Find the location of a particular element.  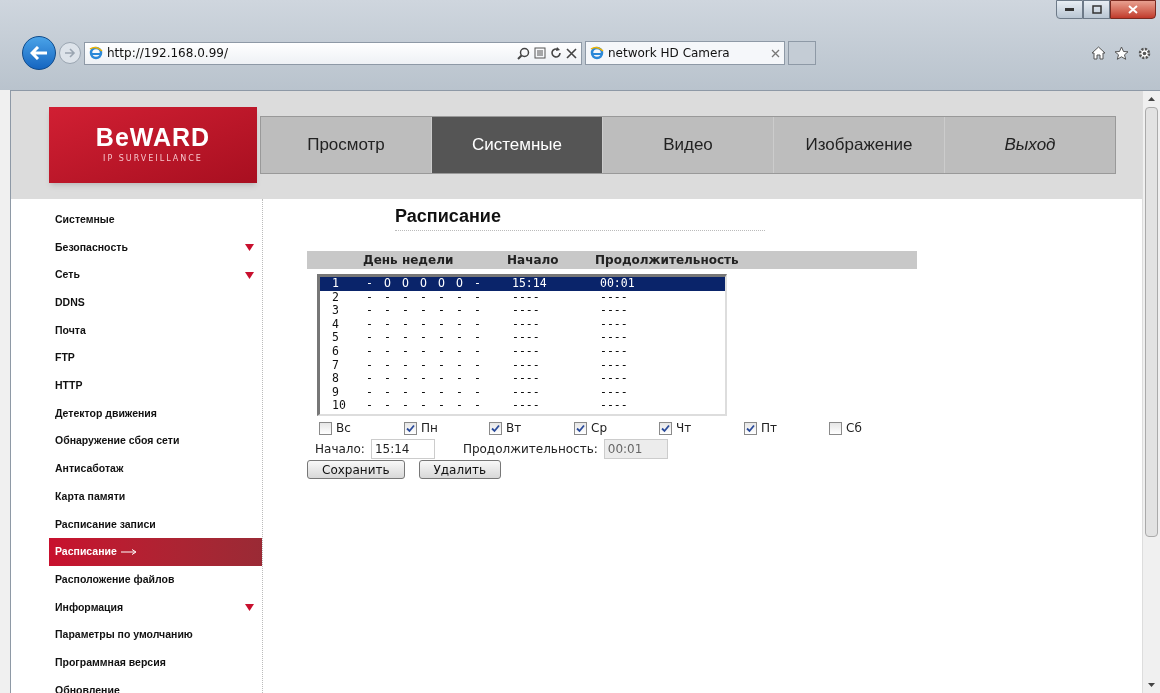

sidebar-item: Антисаботаж is located at coordinates (155, 469).